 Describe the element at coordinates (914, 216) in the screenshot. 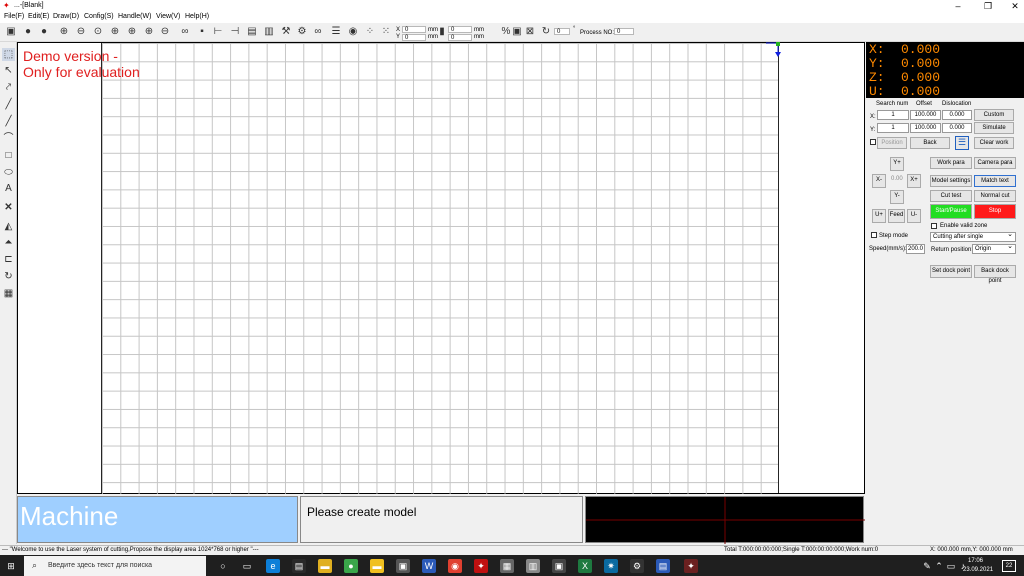

I see `u-minus-button: U-` at that location.